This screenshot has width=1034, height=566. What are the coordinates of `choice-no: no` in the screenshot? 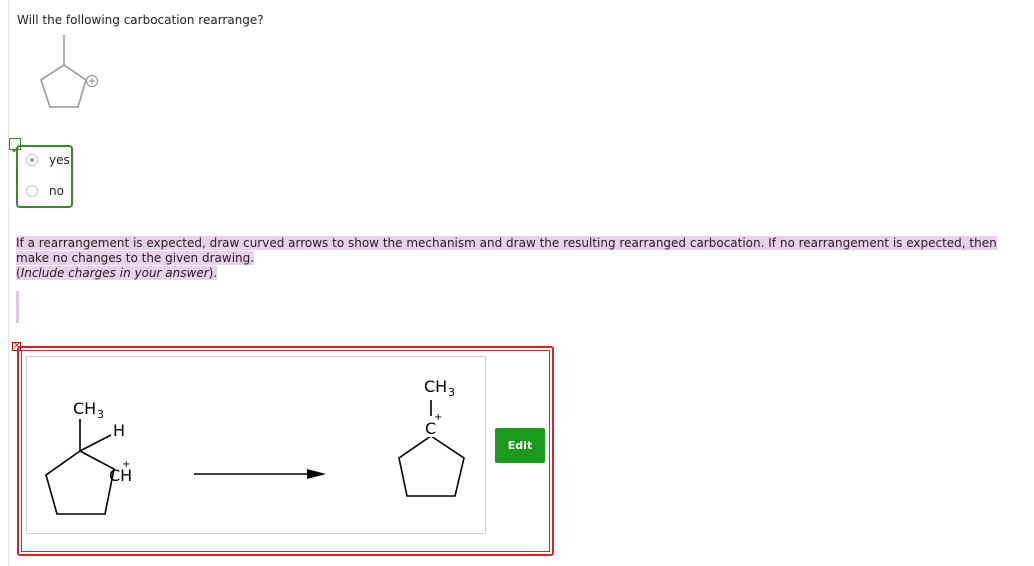 It's located at (45, 191).